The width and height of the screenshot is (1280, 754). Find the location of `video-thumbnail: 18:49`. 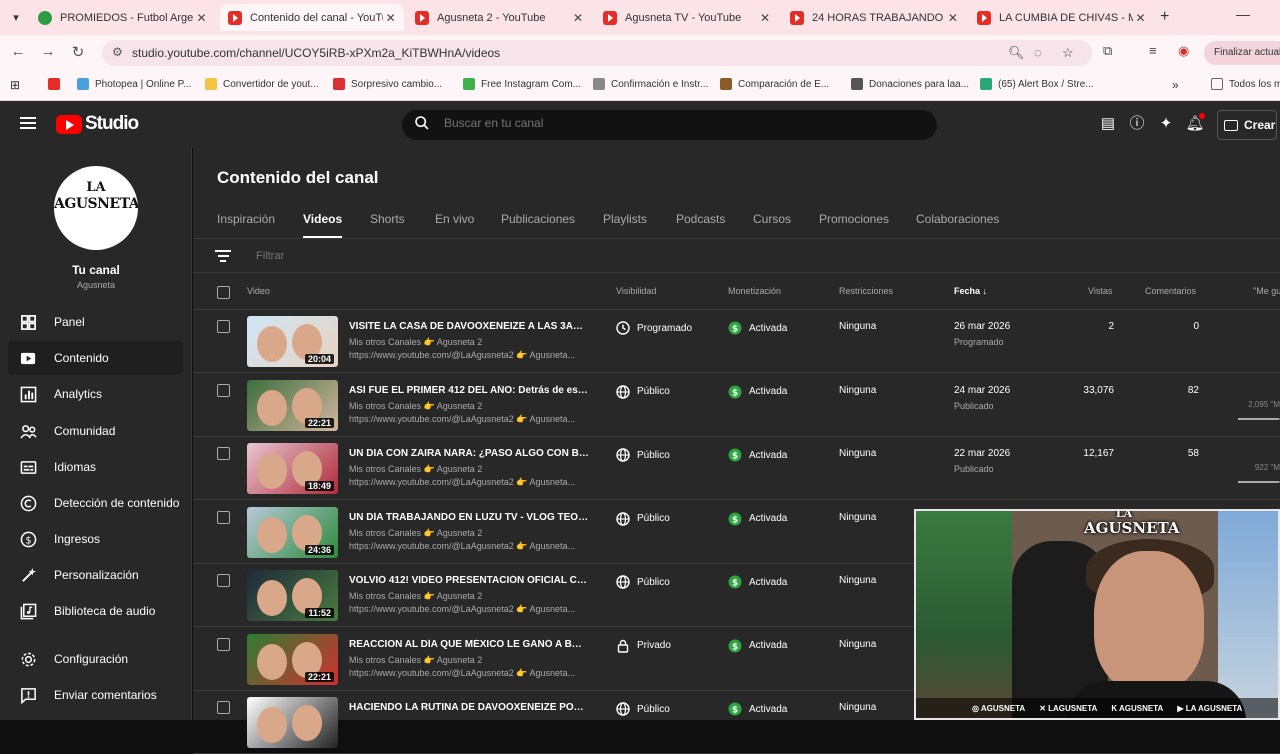

video-thumbnail: 18:49 is located at coordinates (292, 468).